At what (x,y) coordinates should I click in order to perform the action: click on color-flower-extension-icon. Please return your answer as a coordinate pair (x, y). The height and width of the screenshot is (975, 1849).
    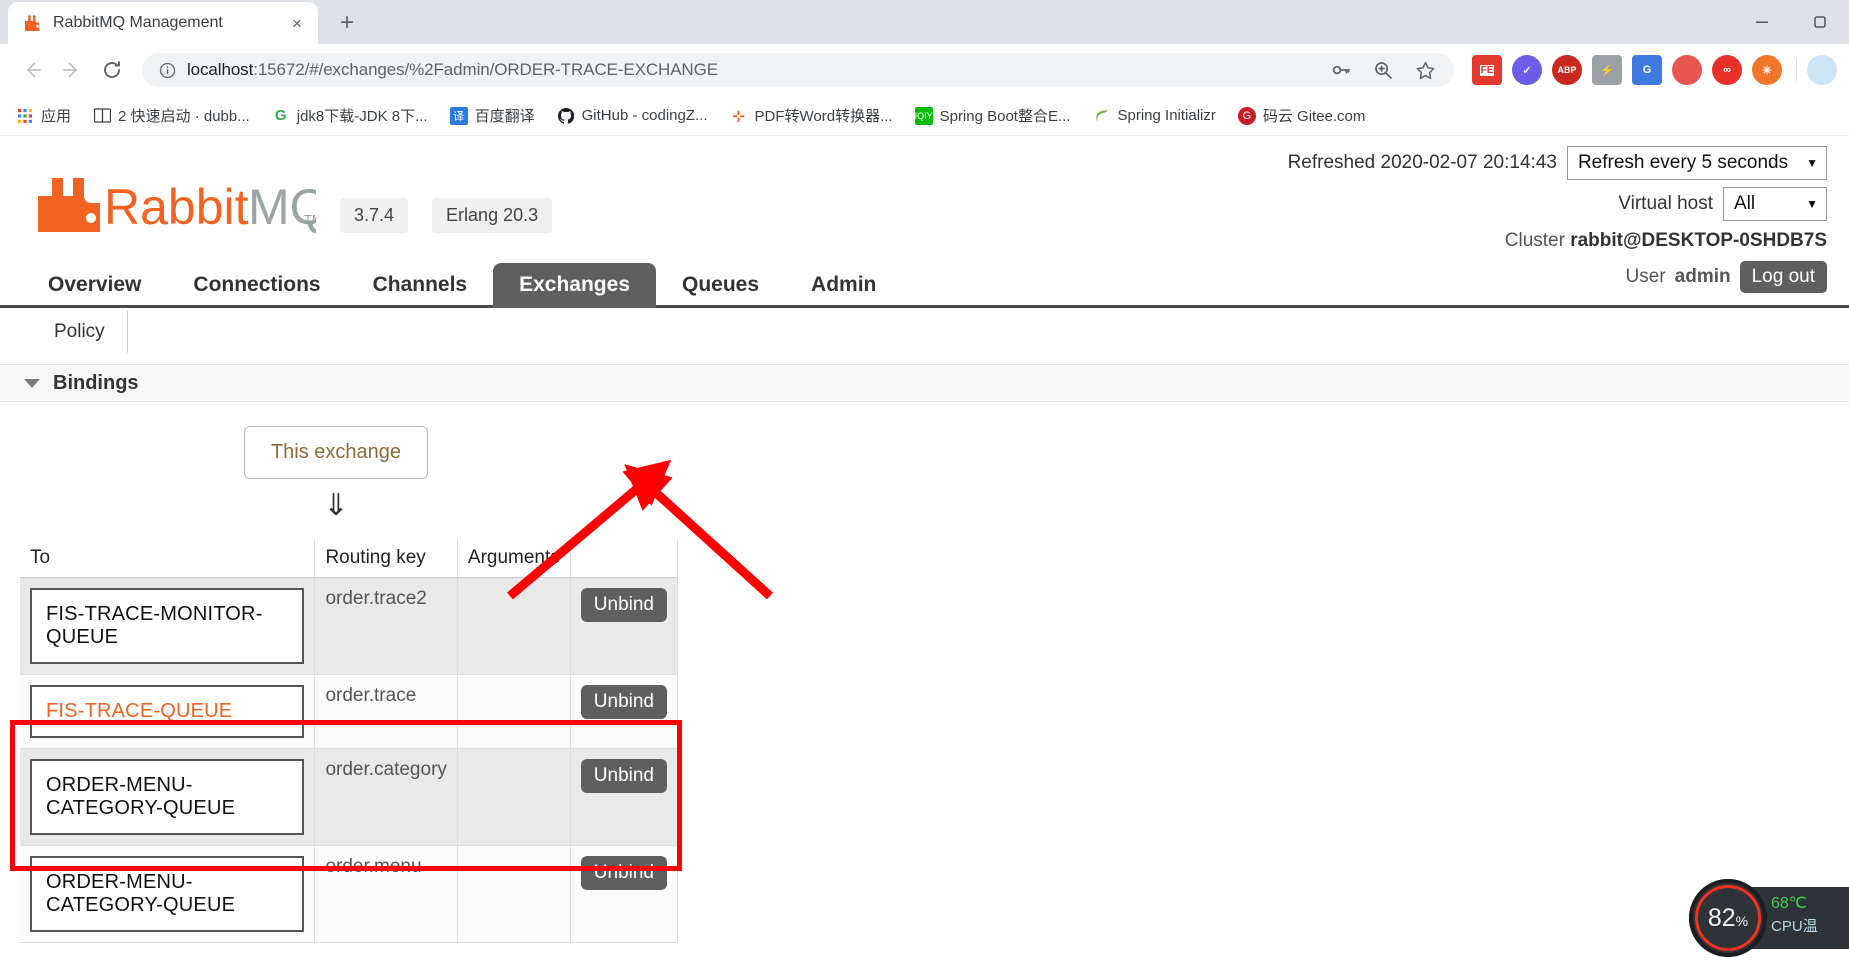
    Looking at the image, I should click on (1687, 70).